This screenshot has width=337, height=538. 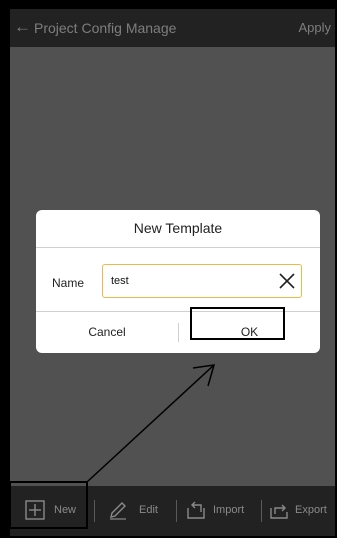 I want to click on export-icon, so click(x=279, y=511).